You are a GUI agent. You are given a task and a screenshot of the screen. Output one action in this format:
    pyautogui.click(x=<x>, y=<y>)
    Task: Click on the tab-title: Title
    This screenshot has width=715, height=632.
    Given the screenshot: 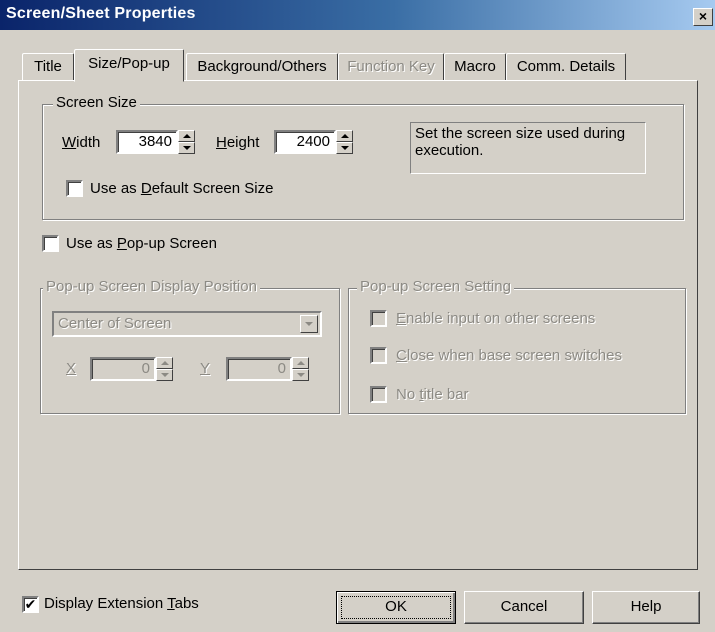 What is the action you would take?
    pyautogui.click(x=48, y=67)
    